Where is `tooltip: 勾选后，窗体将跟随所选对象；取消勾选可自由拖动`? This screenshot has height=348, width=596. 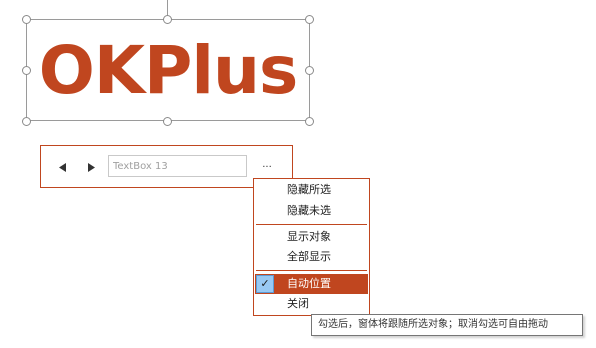
tooltip: 勾选后，窗体将跟随所选对象；取消勾选可自由拖动 is located at coordinates (447, 325).